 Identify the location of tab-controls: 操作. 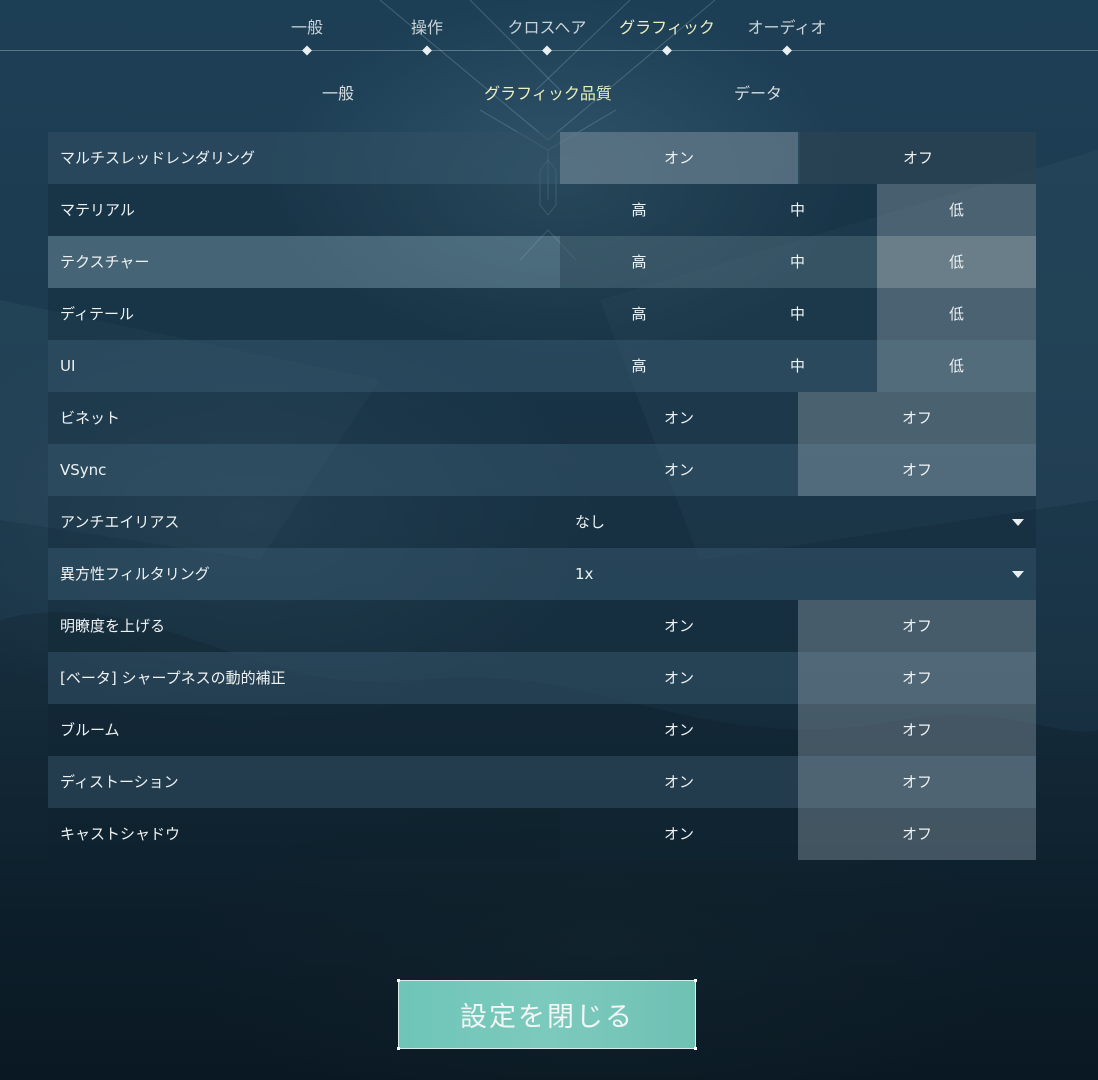
(427, 26).